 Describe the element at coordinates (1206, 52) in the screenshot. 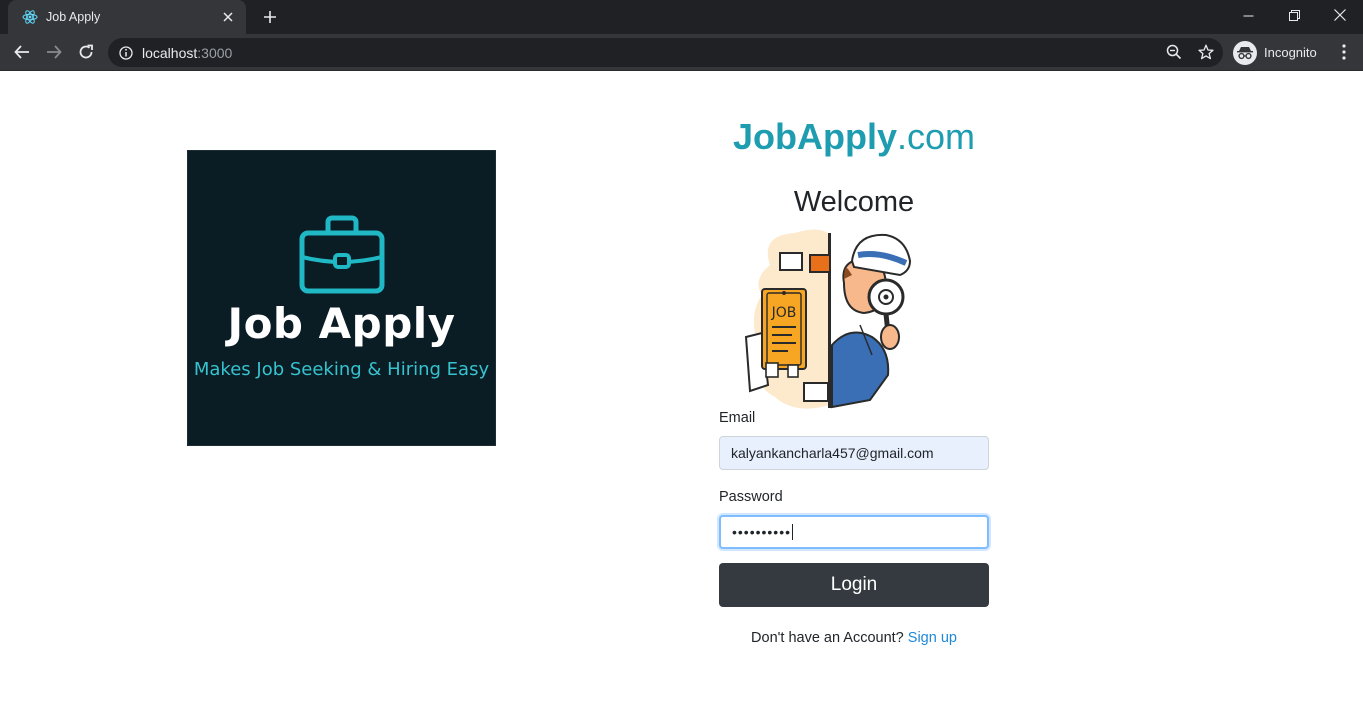

I see `bookmark-star-icon` at that location.